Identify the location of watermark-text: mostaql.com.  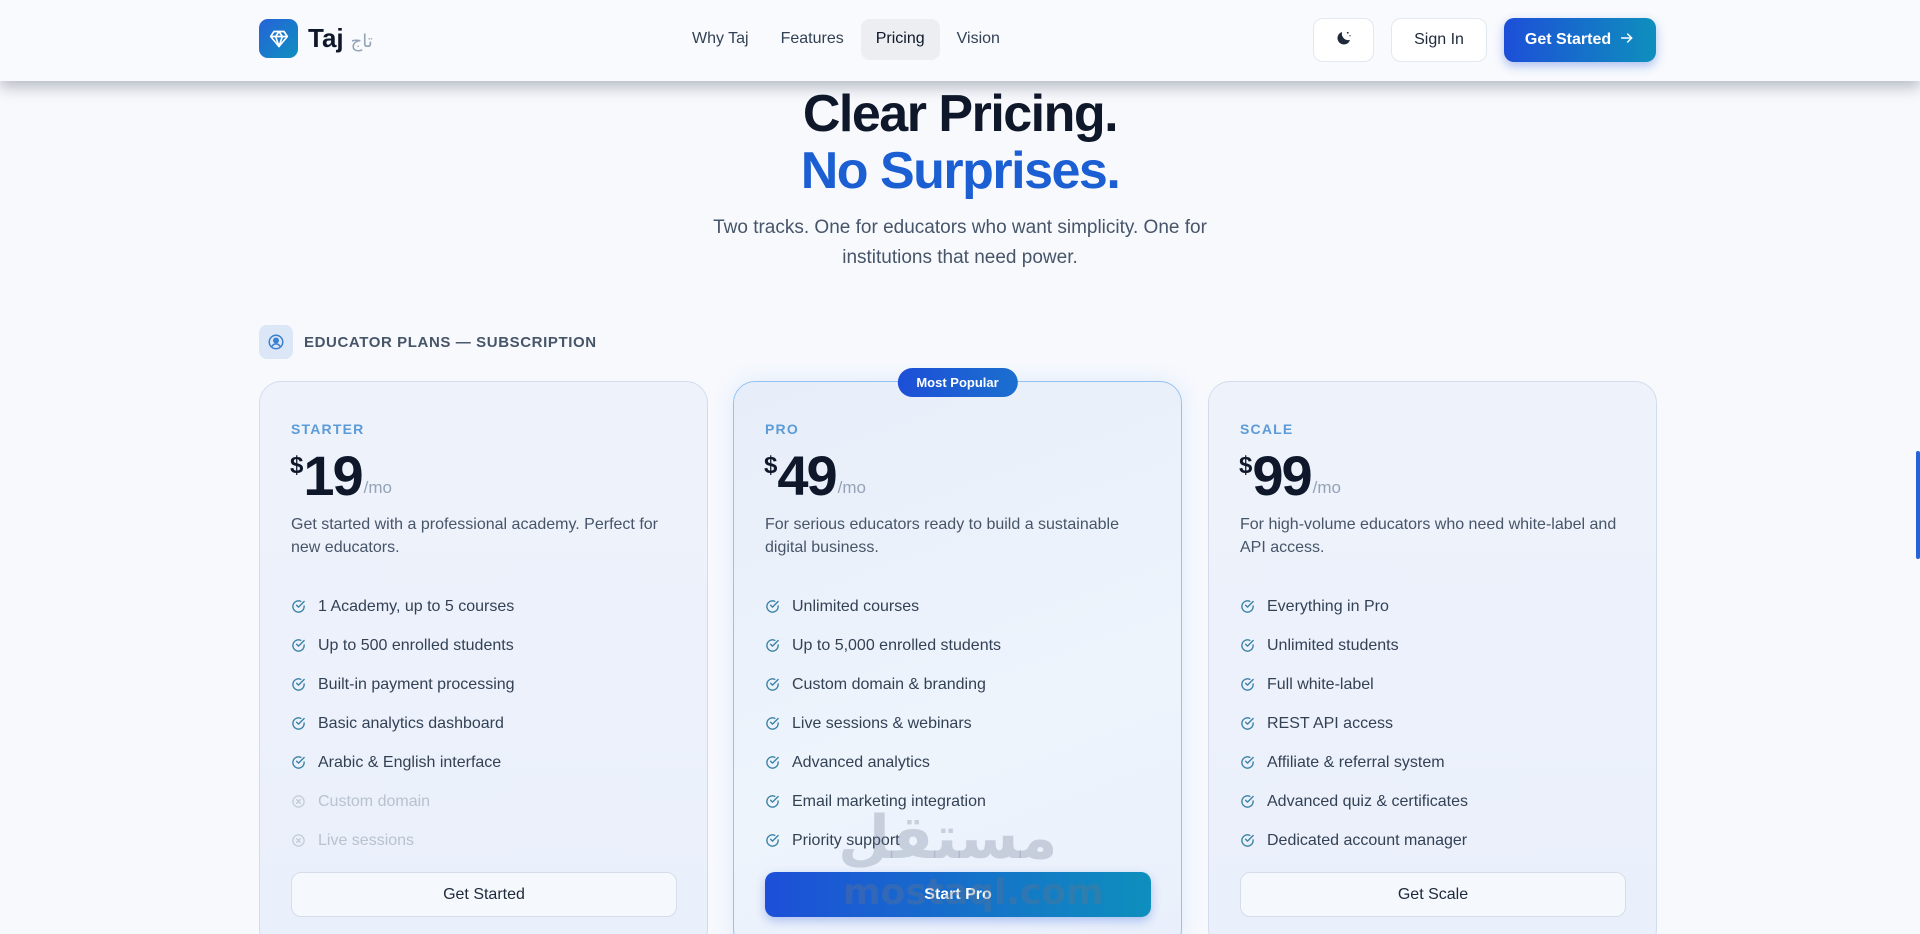
(973, 892).